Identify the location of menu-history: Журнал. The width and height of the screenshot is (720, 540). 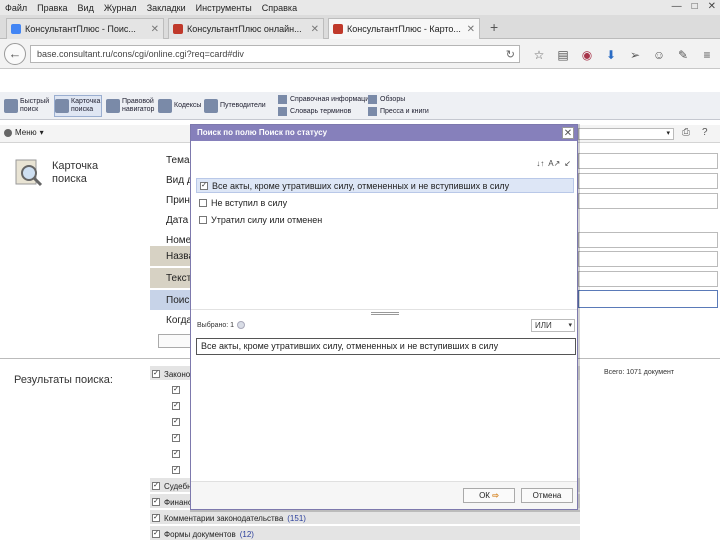
(120, 8).